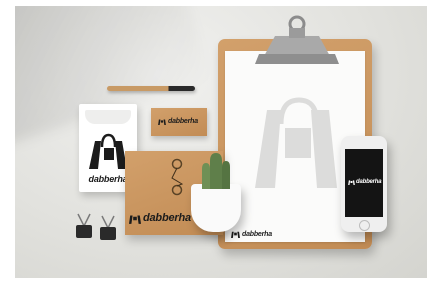 This screenshot has height=283, width=440. I want to click on pen, so click(151, 88).